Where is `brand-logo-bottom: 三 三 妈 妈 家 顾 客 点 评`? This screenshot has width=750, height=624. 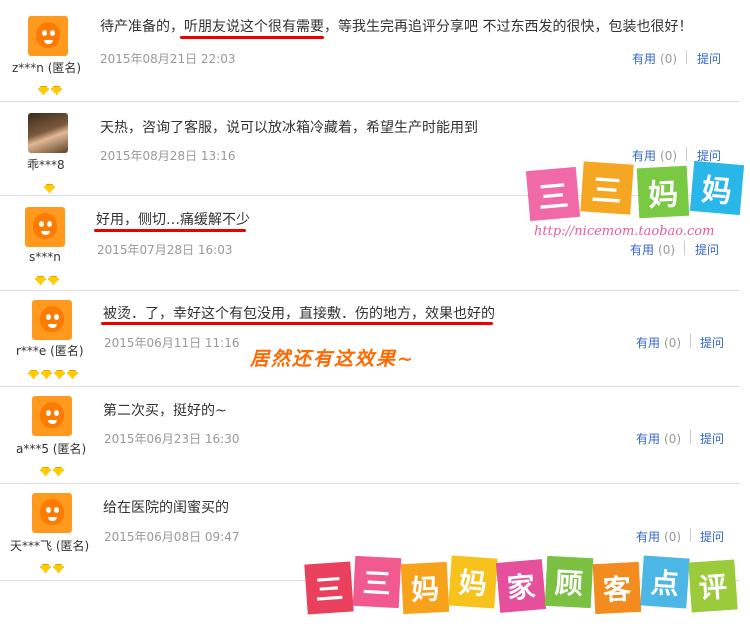 brand-logo-bottom: 三 三 妈 妈 家 顾 客 点 评 is located at coordinates (527, 585).